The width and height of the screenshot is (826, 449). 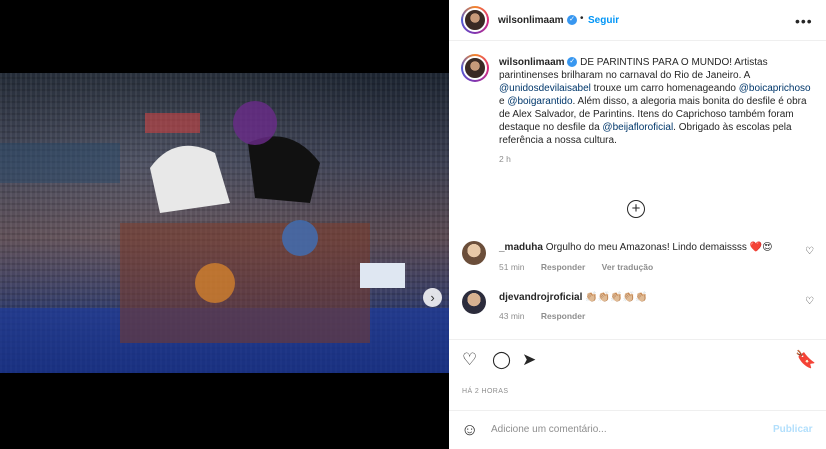 What do you see at coordinates (539, 101) in the screenshot?
I see `mention-boigarantido: @boigarantido` at bounding box center [539, 101].